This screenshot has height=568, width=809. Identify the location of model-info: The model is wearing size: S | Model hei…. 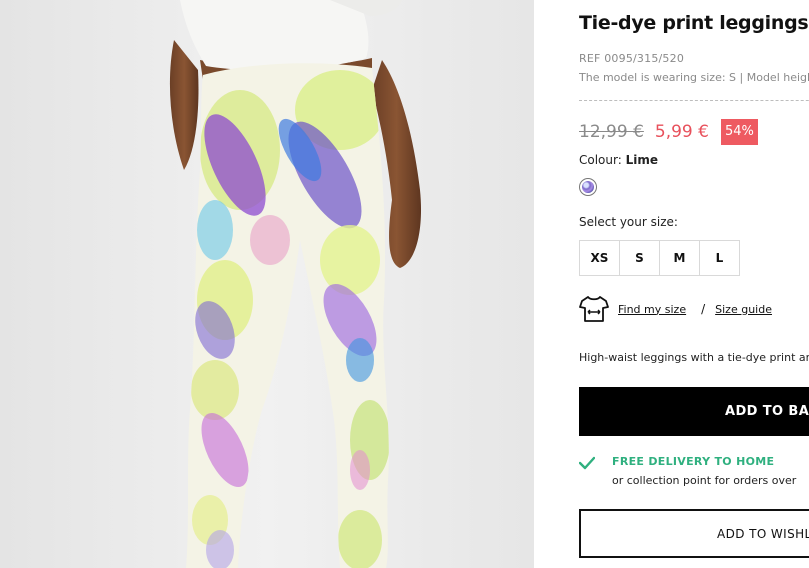
(694, 77).